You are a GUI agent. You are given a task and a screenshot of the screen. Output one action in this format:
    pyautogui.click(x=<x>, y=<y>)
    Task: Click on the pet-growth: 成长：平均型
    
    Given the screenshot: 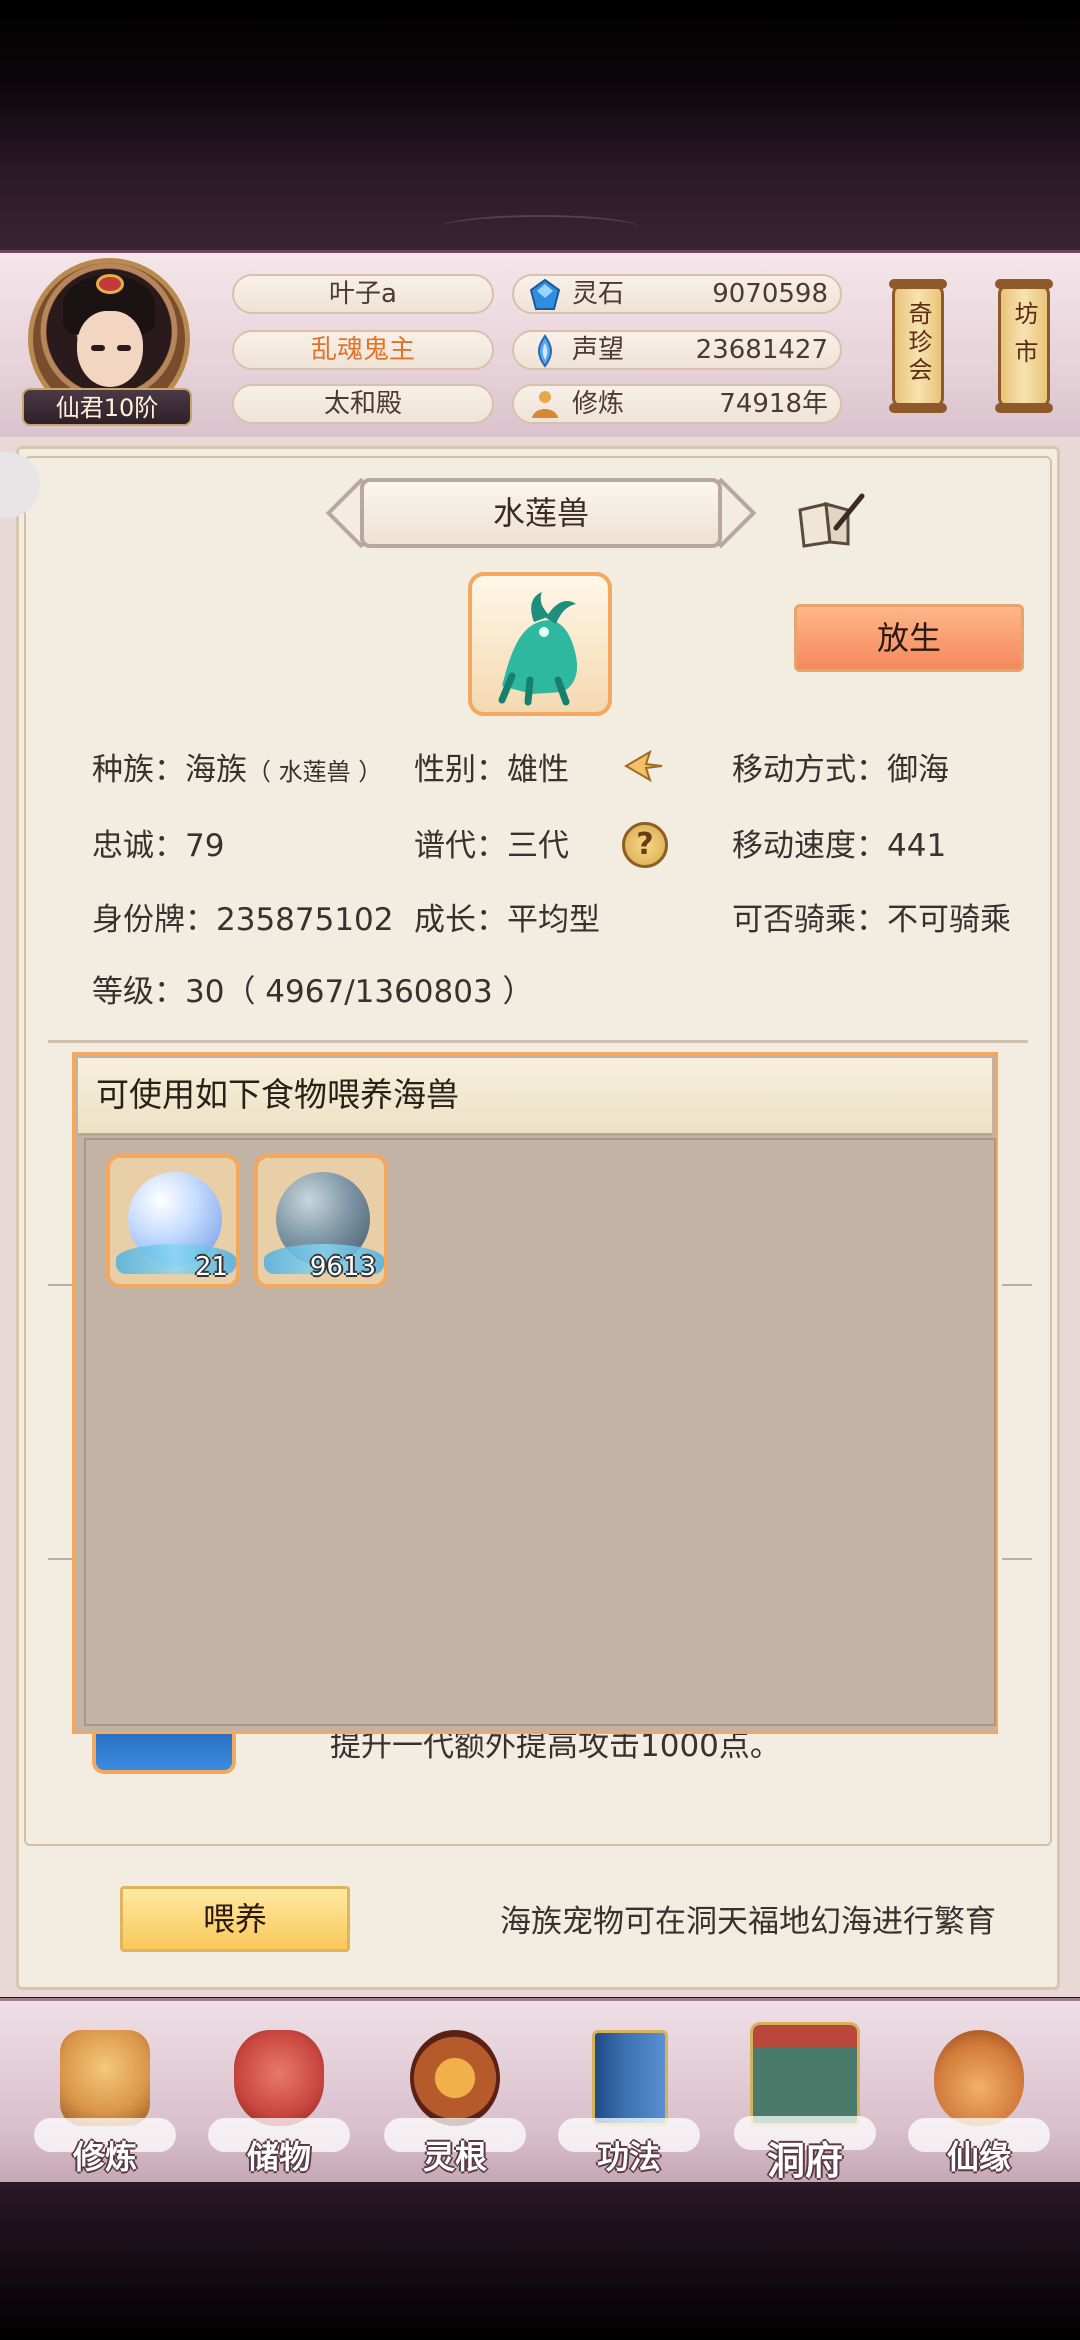 What is the action you would take?
    pyautogui.click(x=507, y=920)
    